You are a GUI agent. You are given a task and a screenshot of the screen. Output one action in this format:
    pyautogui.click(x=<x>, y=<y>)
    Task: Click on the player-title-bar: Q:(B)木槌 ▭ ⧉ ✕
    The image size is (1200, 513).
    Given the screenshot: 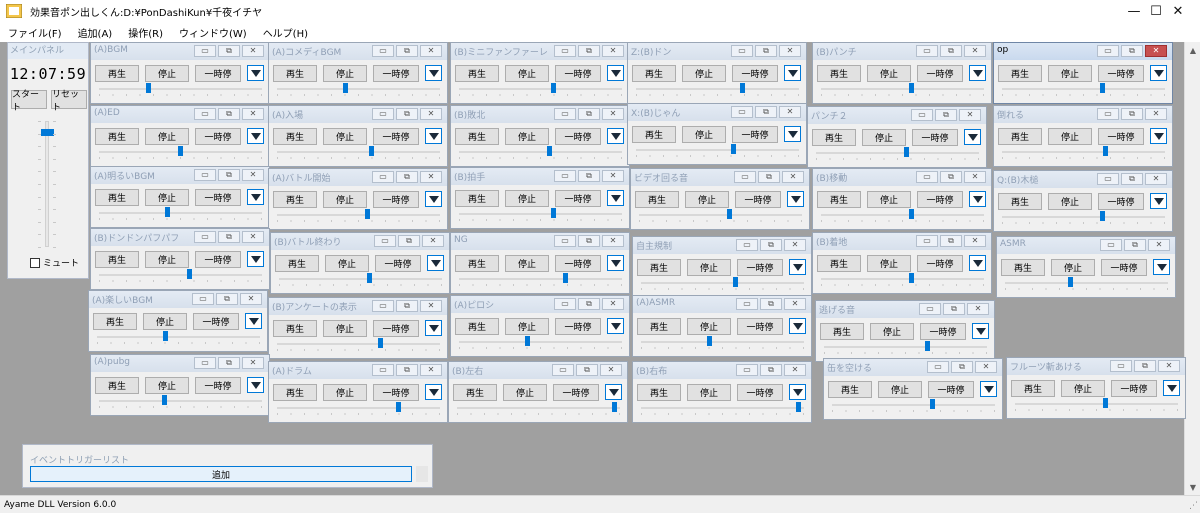 What is the action you would take?
    pyautogui.click(x=1083, y=179)
    